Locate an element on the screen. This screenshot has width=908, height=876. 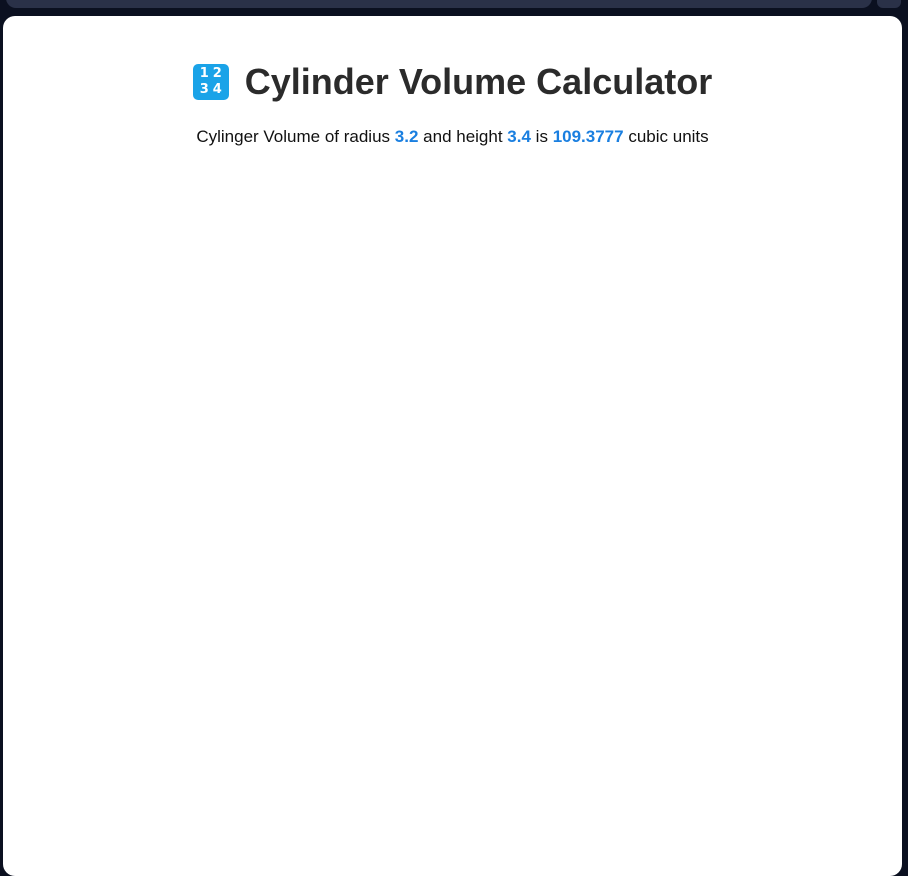
volume-value: 109.3777 is located at coordinates (588, 136).